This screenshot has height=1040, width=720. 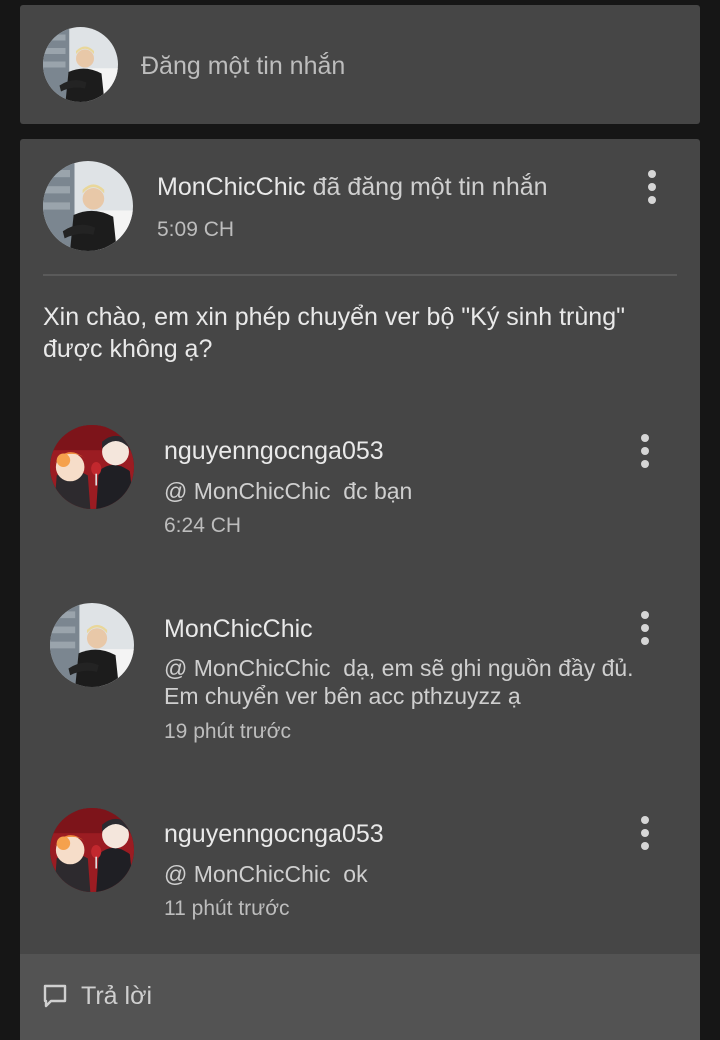 I want to click on user-avatar, so click(x=80, y=64).